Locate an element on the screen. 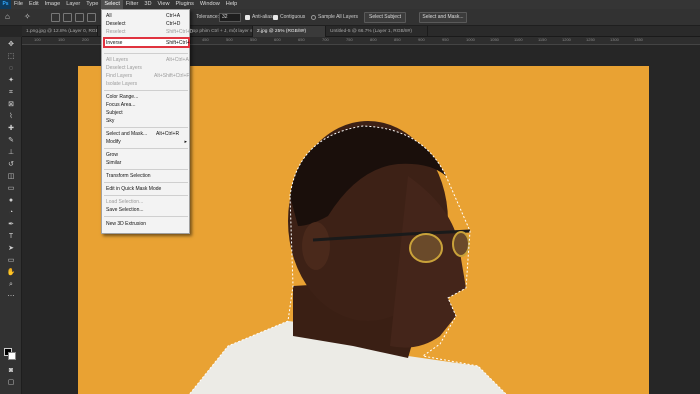 The image size is (700, 394). submenu-arrow-icon: ▸ is located at coordinates (185, 142).